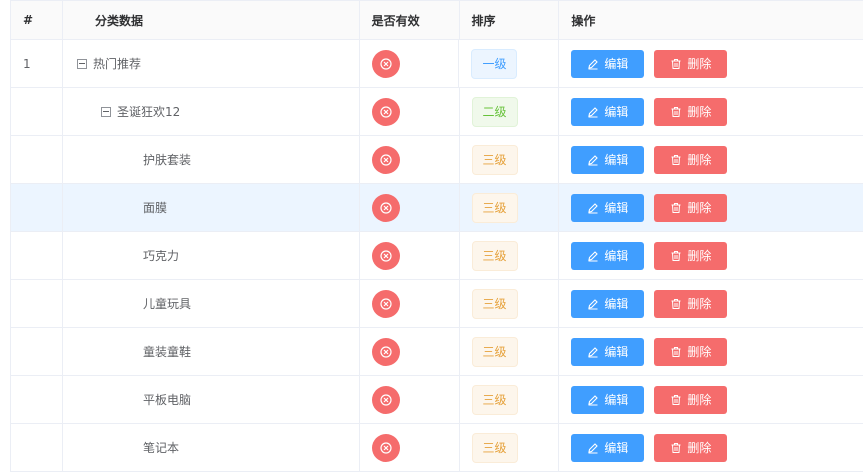  What do you see at coordinates (437, 448) in the screenshot?
I see `table-row: 笔记本 三级 编辑 删除` at bounding box center [437, 448].